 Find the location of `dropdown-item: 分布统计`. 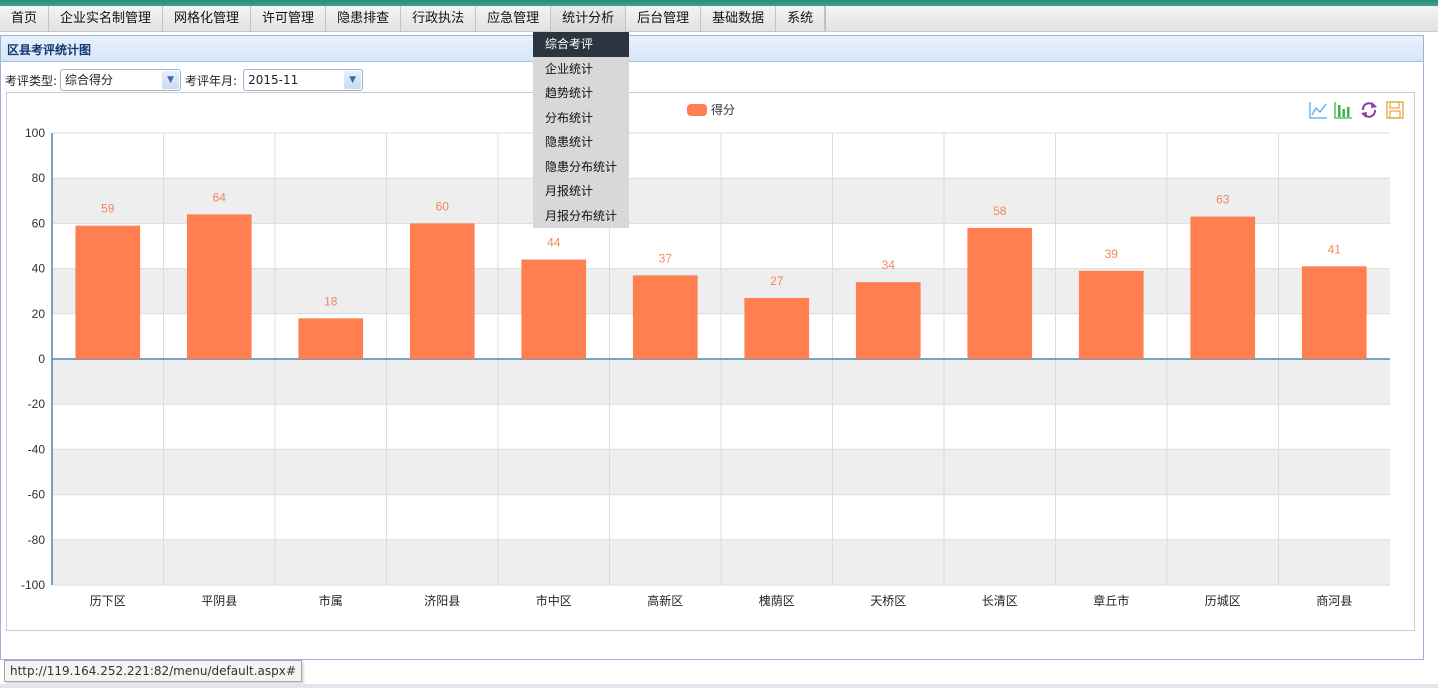

dropdown-item: 分布统计 is located at coordinates (581, 118).